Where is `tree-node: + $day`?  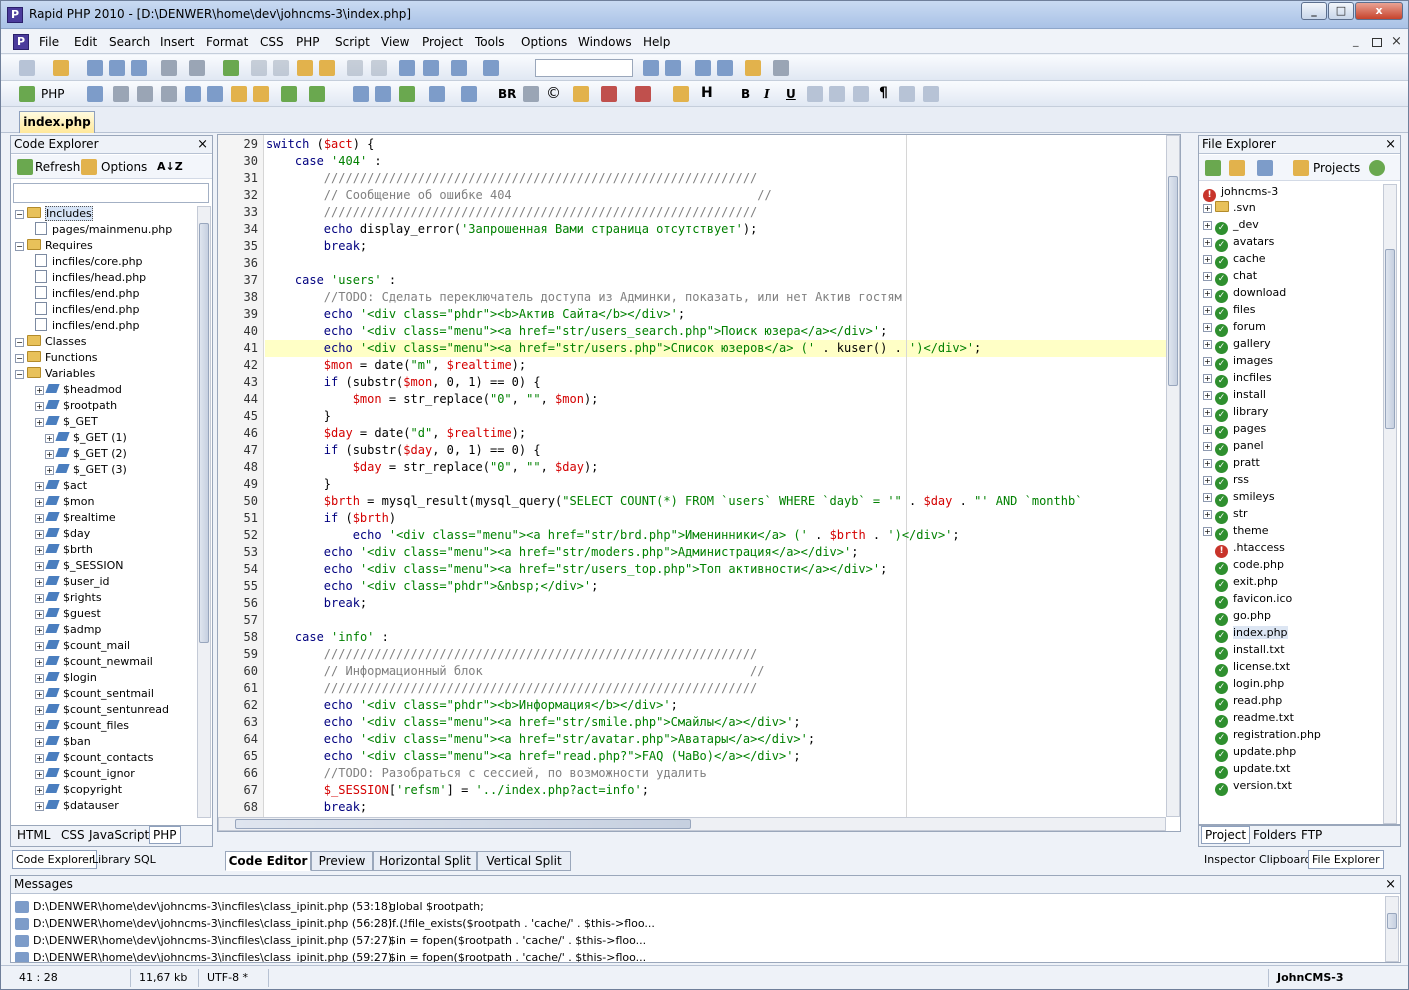
tree-node: + $day is located at coordinates (62, 534).